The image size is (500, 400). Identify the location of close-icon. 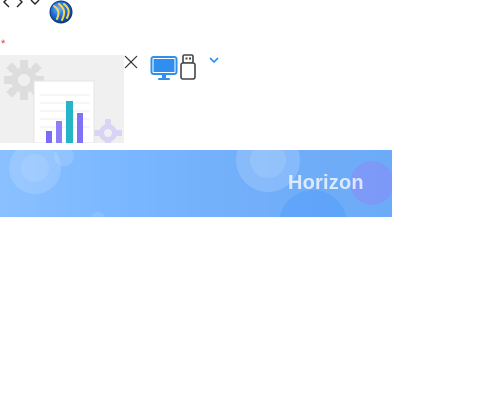
(131, 62).